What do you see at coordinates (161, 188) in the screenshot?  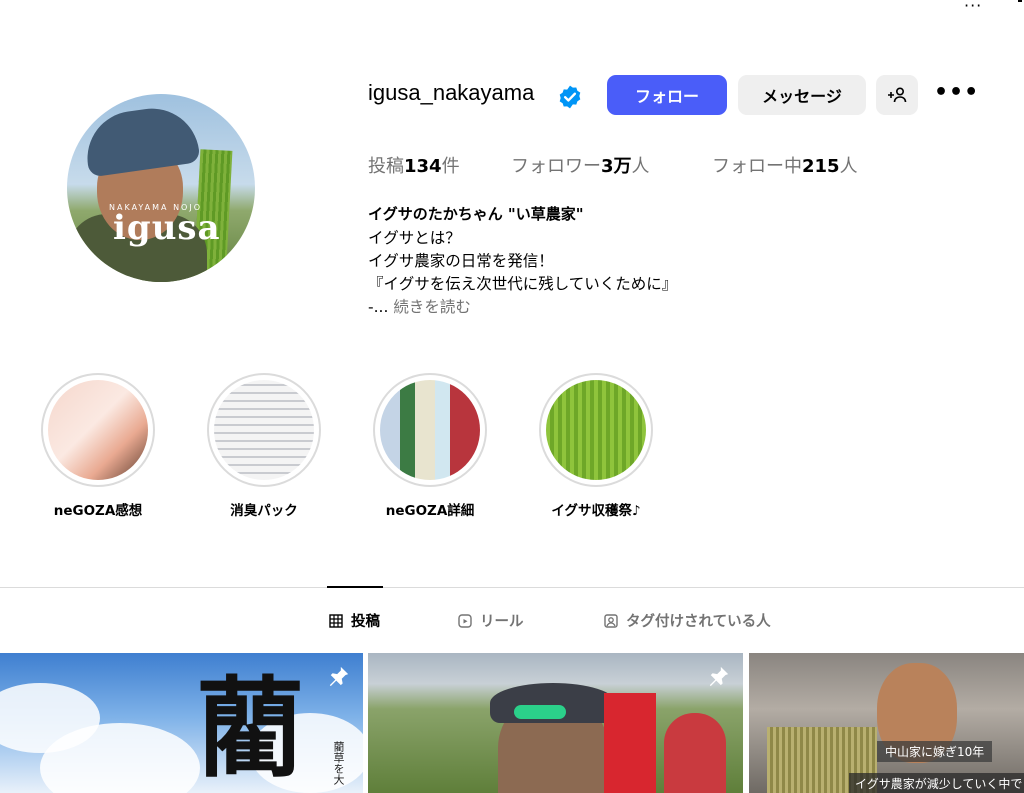 I see `profile-avatar: NAKAYAMA NOJO igusa` at bounding box center [161, 188].